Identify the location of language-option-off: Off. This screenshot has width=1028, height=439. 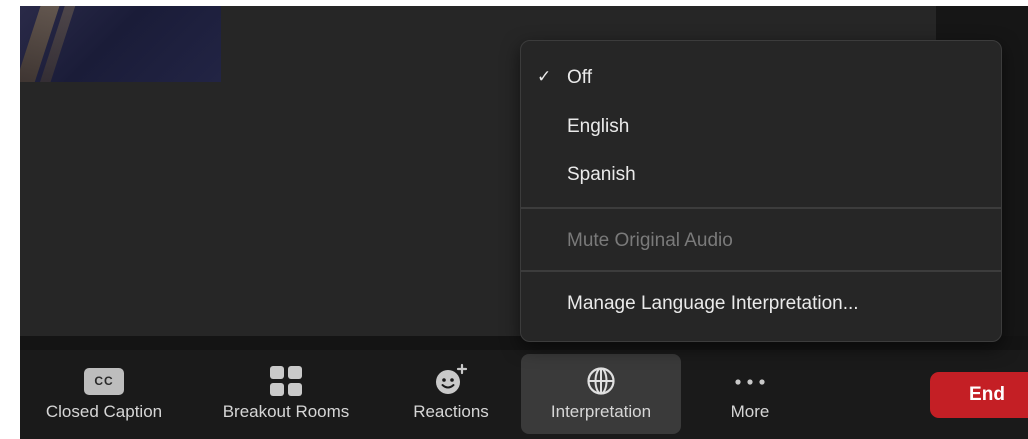
(579, 78).